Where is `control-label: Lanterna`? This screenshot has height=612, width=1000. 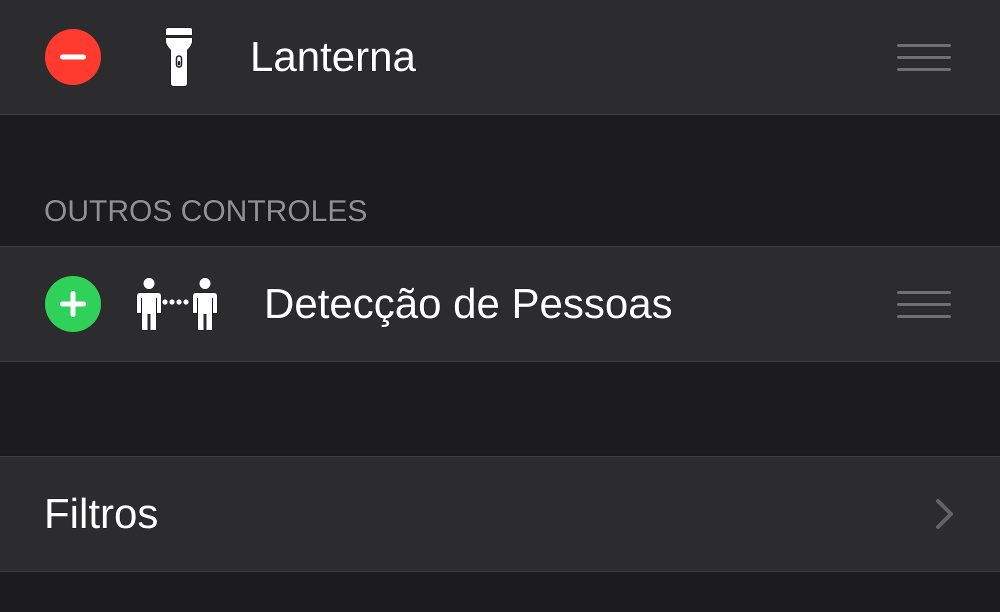 control-label: Lanterna is located at coordinates (333, 57).